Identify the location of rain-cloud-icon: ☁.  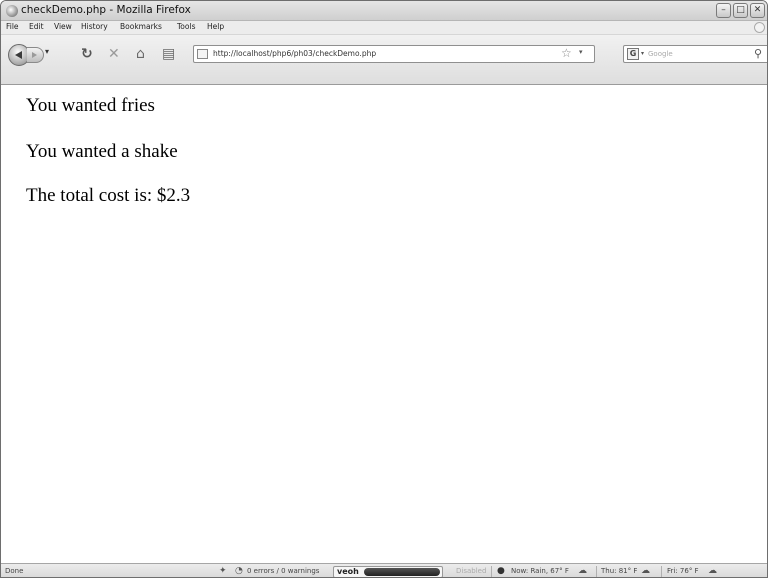
(582, 571).